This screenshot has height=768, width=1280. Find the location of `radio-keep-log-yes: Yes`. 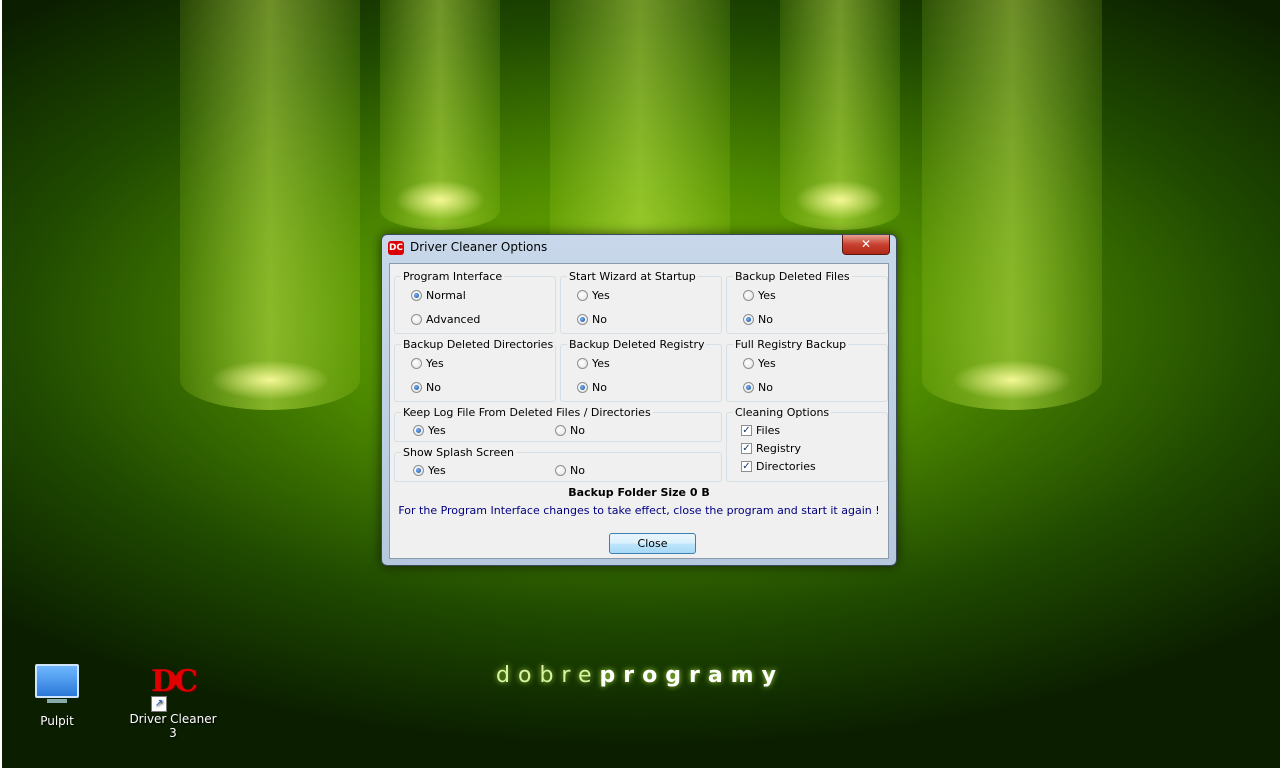

radio-keep-log-yes: Yes is located at coordinates (429, 430).